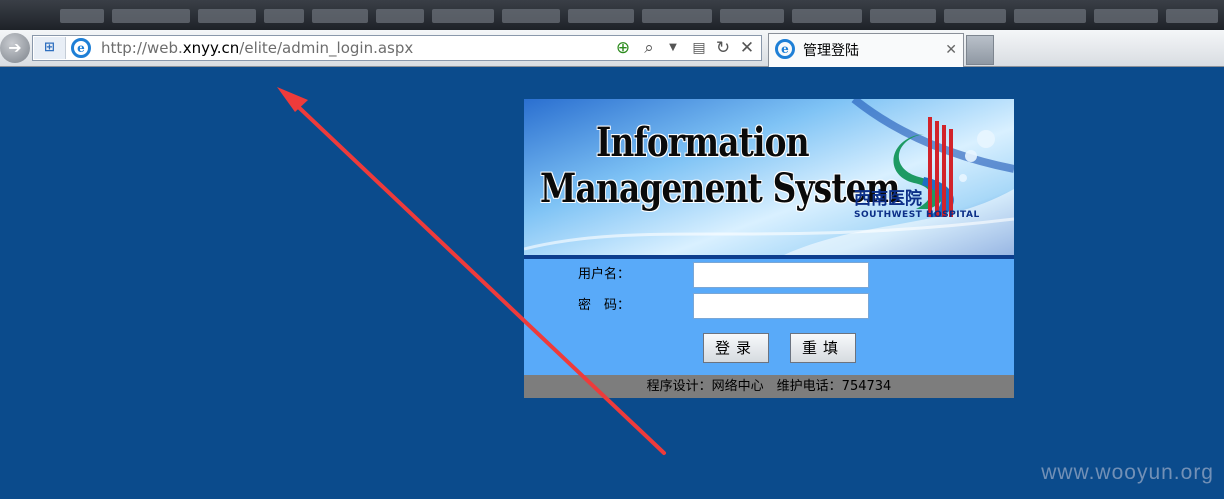 The height and width of the screenshot is (499, 1224). What do you see at coordinates (703, 142) in the screenshot?
I see `banner-title-line1: Information` at bounding box center [703, 142].